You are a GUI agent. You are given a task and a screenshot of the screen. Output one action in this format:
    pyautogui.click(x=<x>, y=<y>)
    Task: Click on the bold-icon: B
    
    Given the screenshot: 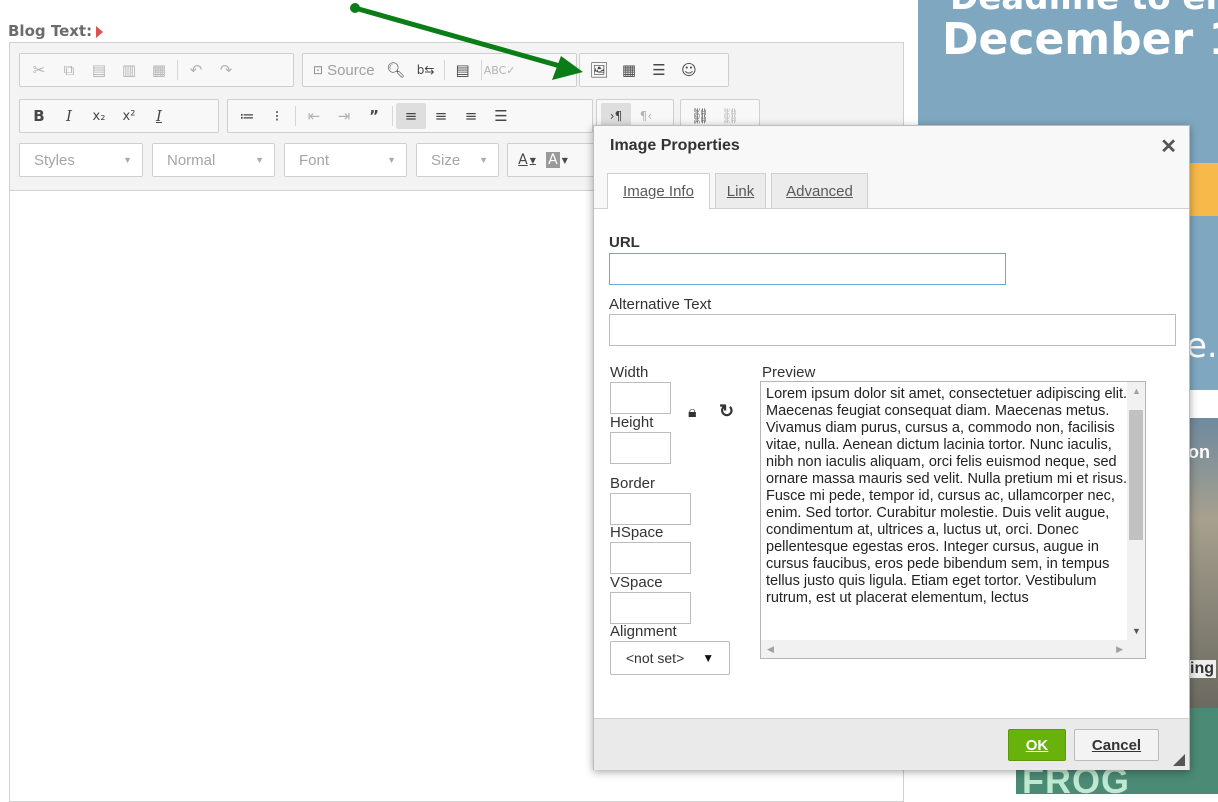 What is the action you would take?
    pyautogui.click(x=39, y=116)
    